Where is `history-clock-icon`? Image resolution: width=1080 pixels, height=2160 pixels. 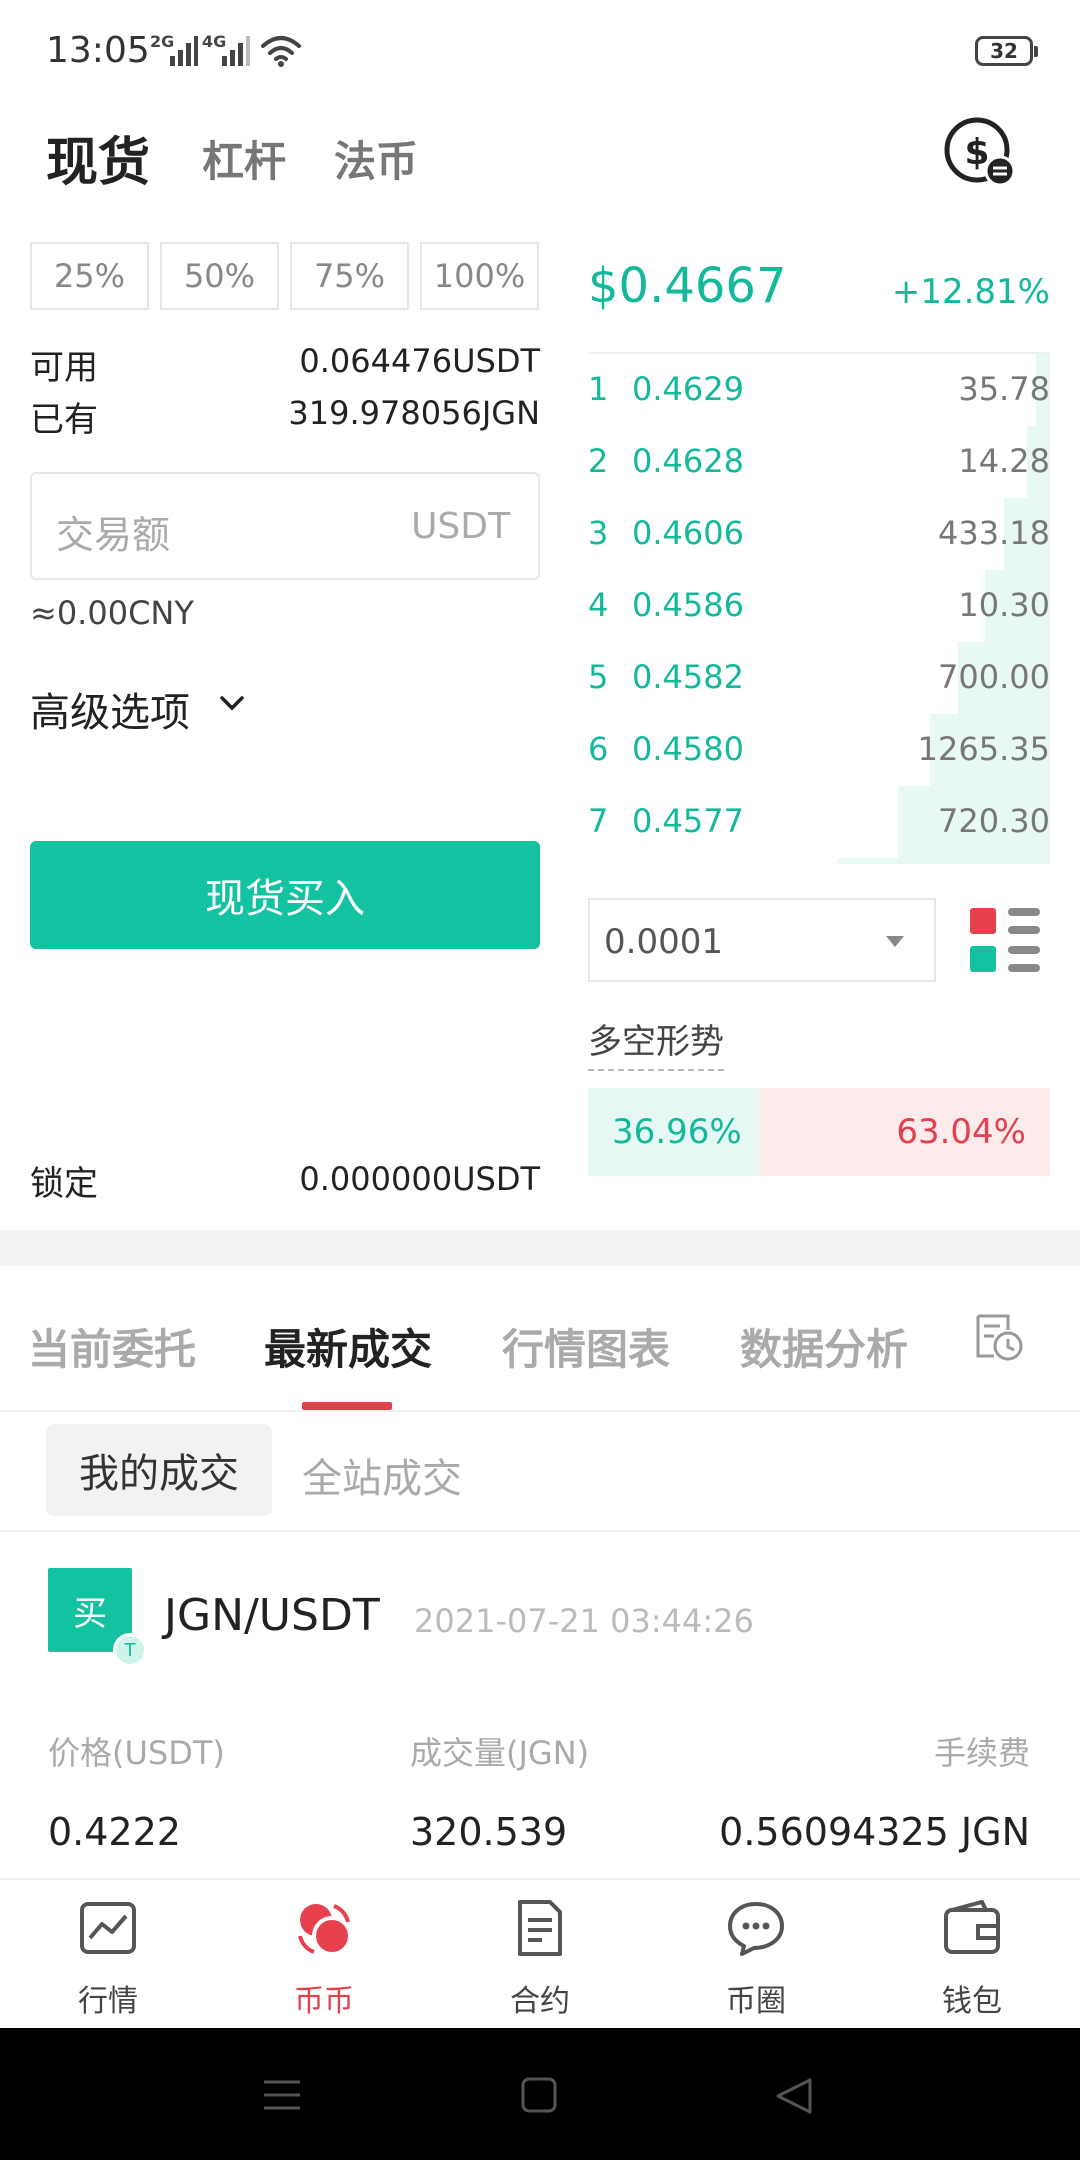
history-clock-icon is located at coordinates (999, 1337).